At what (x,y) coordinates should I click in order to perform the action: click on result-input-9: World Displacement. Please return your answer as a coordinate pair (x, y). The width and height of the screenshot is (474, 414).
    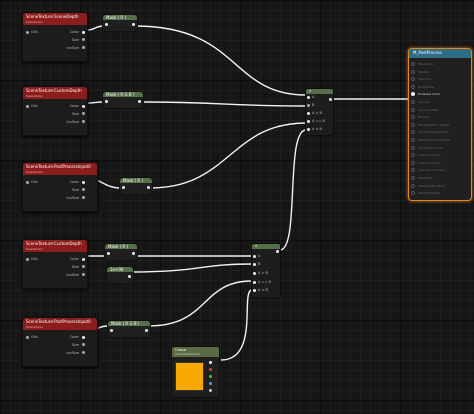
    Looking at the image, I should click on (430, 132).